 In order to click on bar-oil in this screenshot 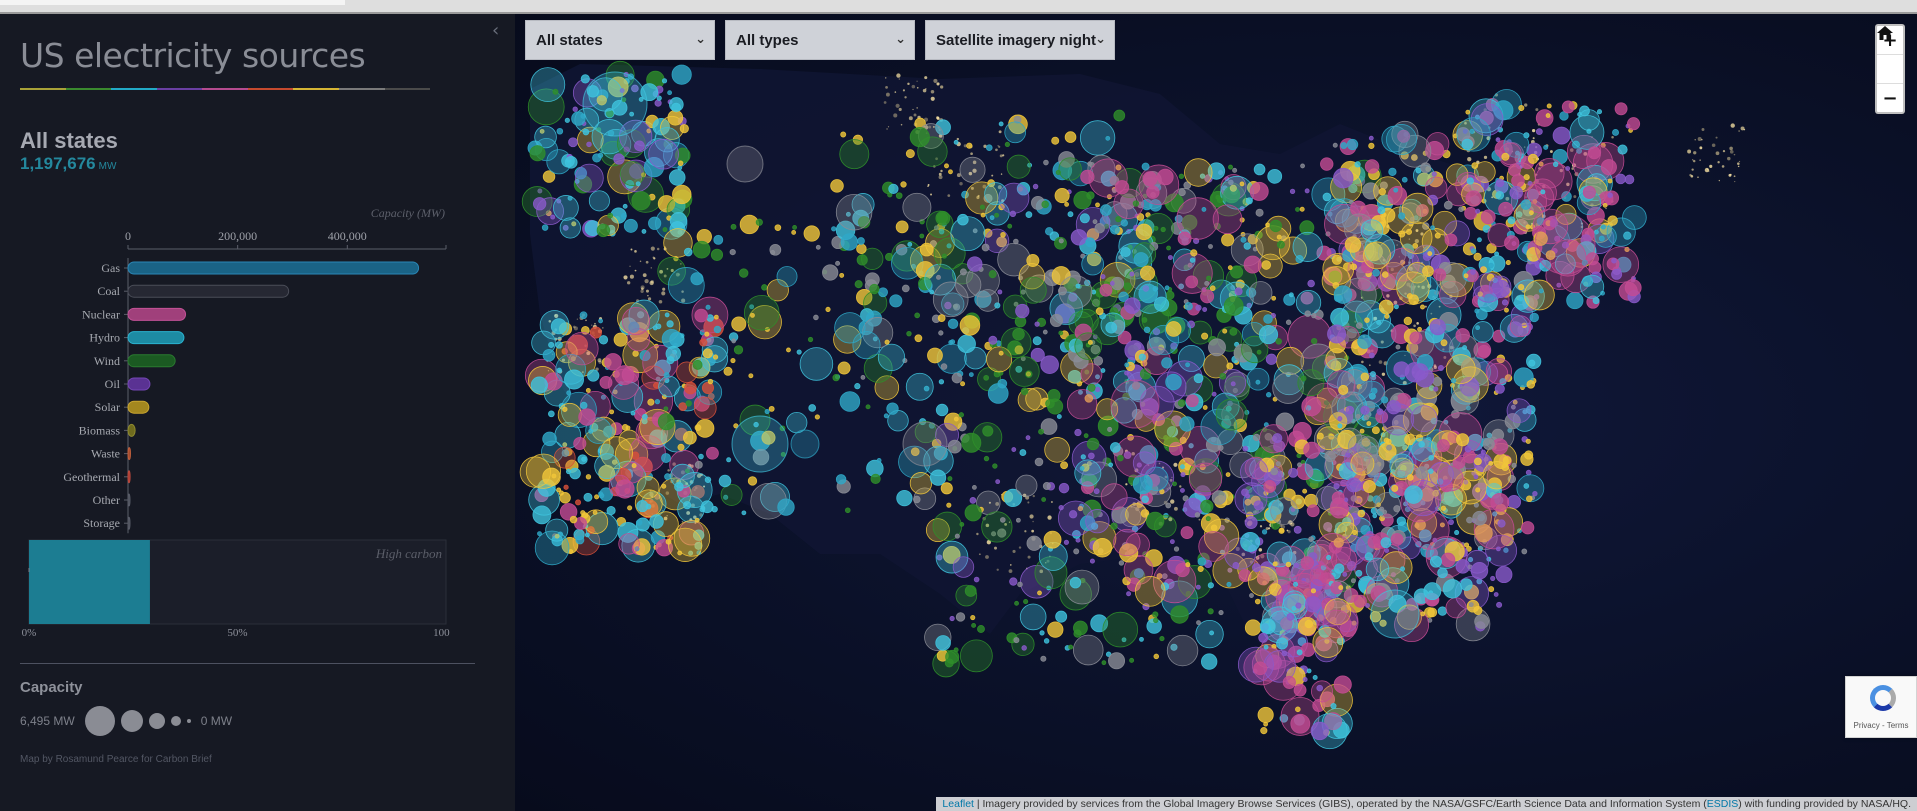, I will do `click(139, 384)`.